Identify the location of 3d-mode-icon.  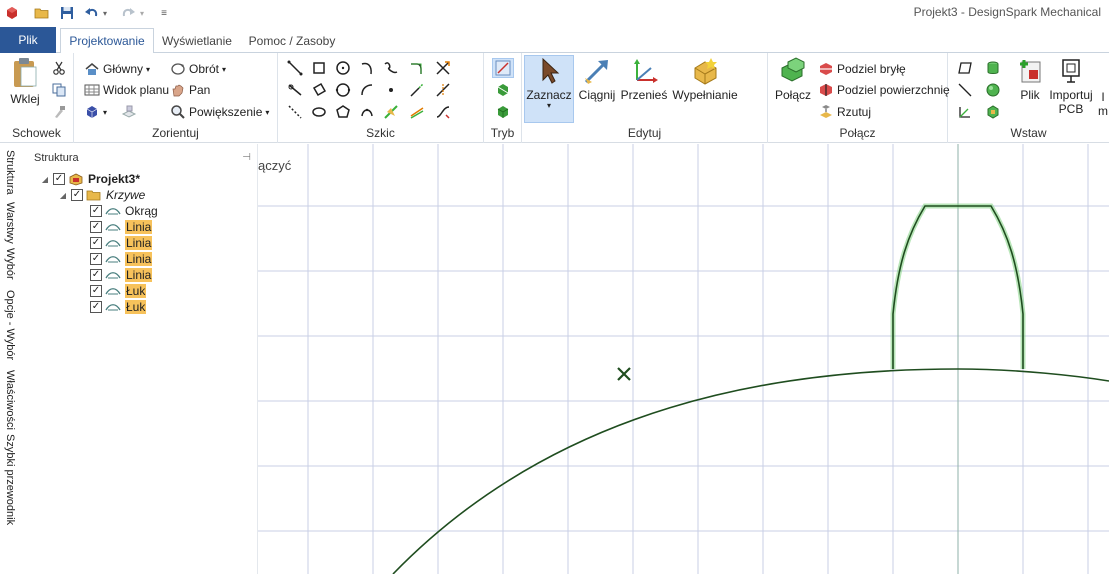
(503, 112).